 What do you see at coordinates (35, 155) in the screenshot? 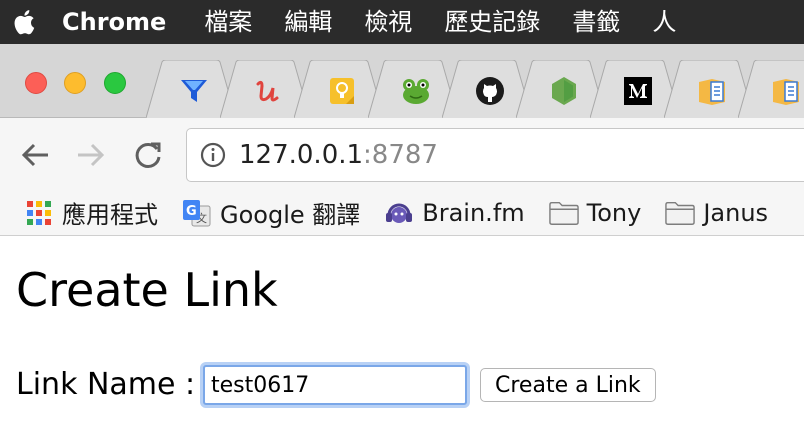
I see `back-arrow-icon` at bounding box center [35, 155].